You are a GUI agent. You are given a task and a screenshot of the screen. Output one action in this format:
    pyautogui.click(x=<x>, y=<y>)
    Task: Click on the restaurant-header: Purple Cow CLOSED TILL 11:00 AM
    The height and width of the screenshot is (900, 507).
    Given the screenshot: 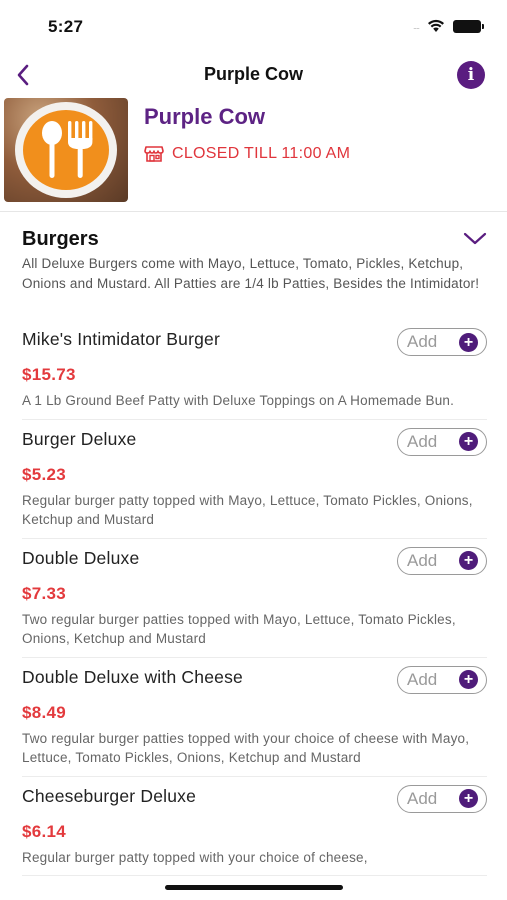 What is the action you would take?
    pyautogui.click(x=253, y=155)
    